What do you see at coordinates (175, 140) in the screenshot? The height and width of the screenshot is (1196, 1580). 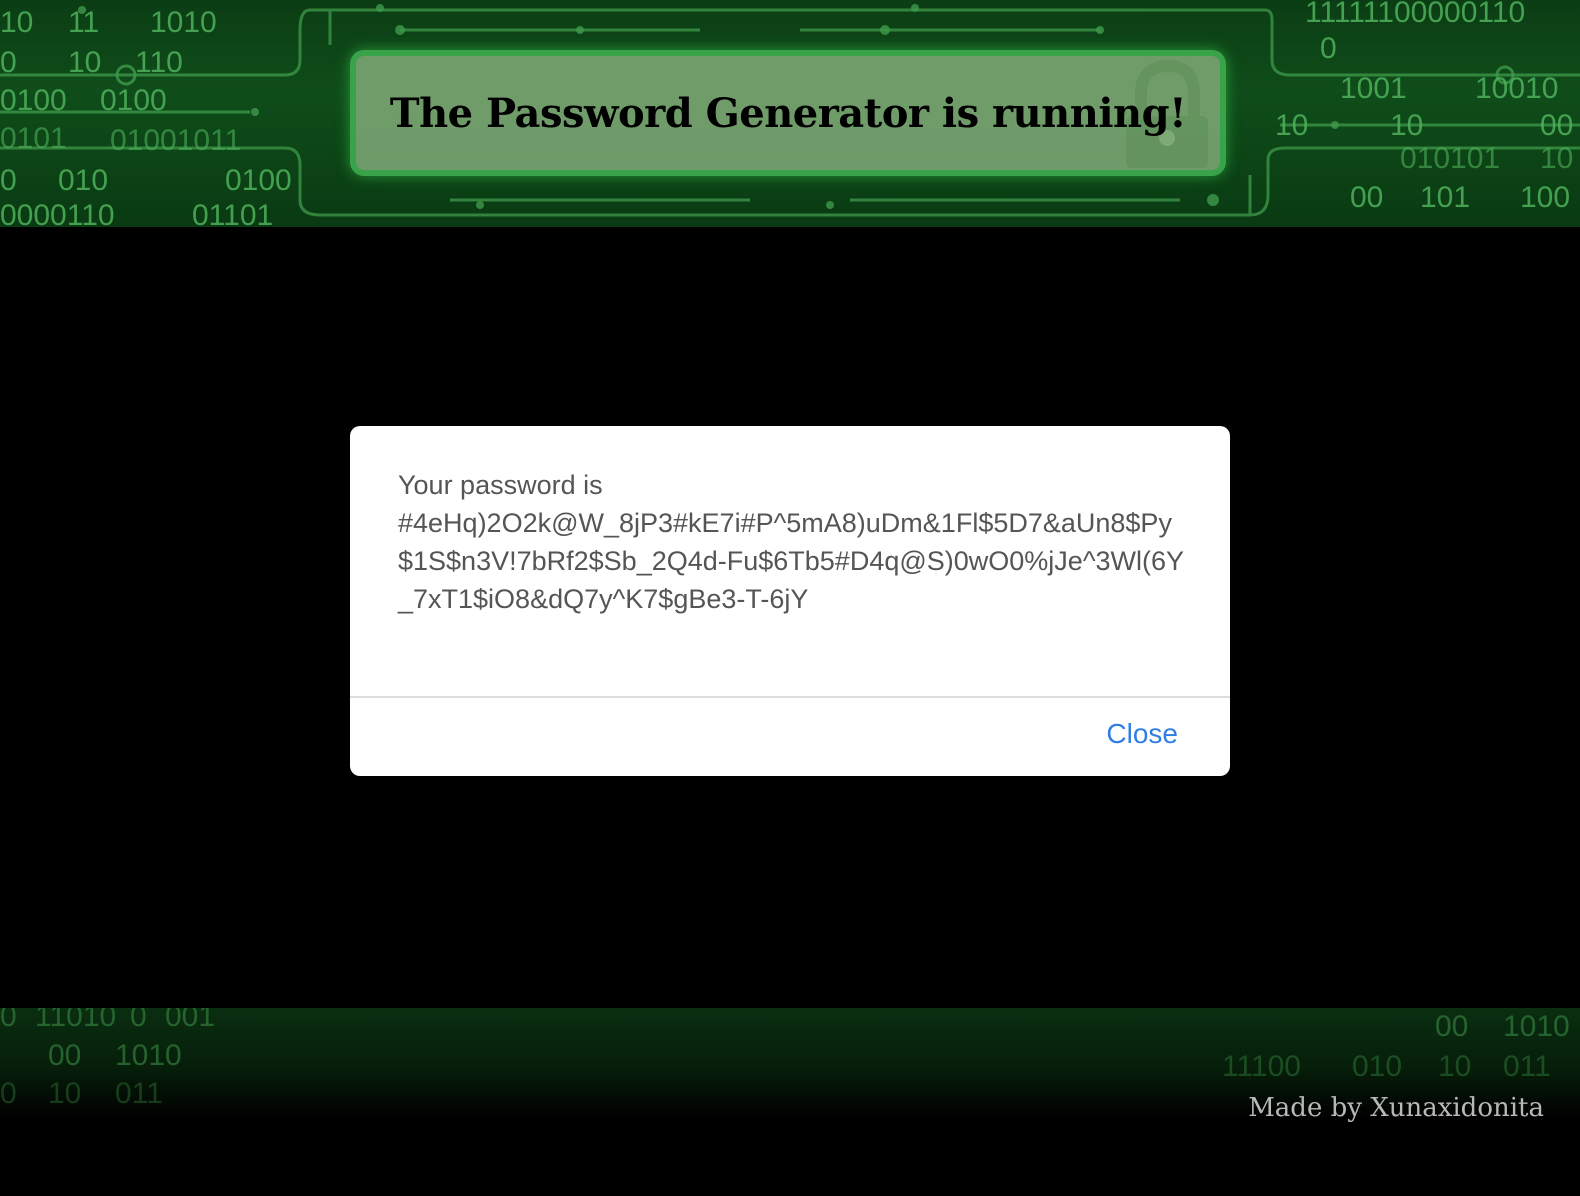 I see `binary-digits-left: 01001011` at bounding box center [175, 140].